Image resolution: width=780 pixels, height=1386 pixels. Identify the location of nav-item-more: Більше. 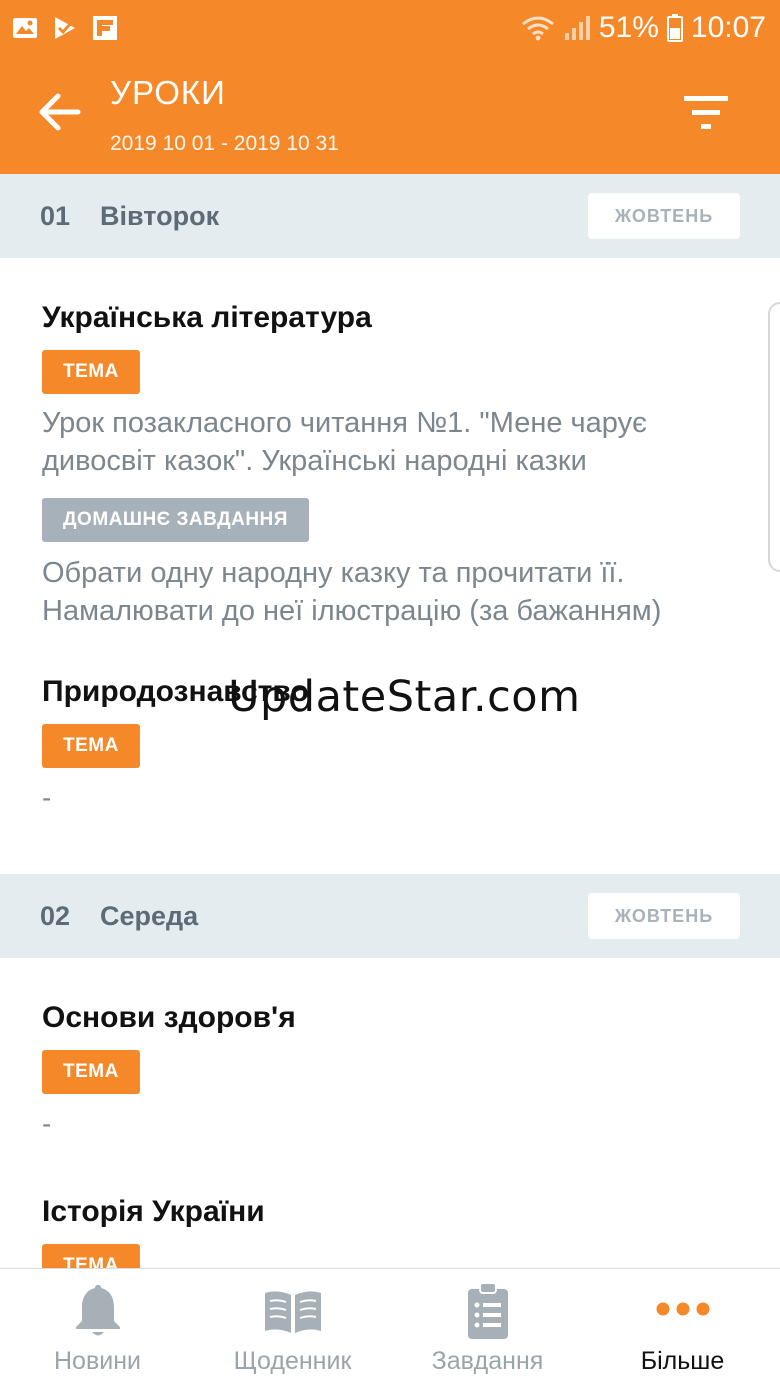
(682, 1327).